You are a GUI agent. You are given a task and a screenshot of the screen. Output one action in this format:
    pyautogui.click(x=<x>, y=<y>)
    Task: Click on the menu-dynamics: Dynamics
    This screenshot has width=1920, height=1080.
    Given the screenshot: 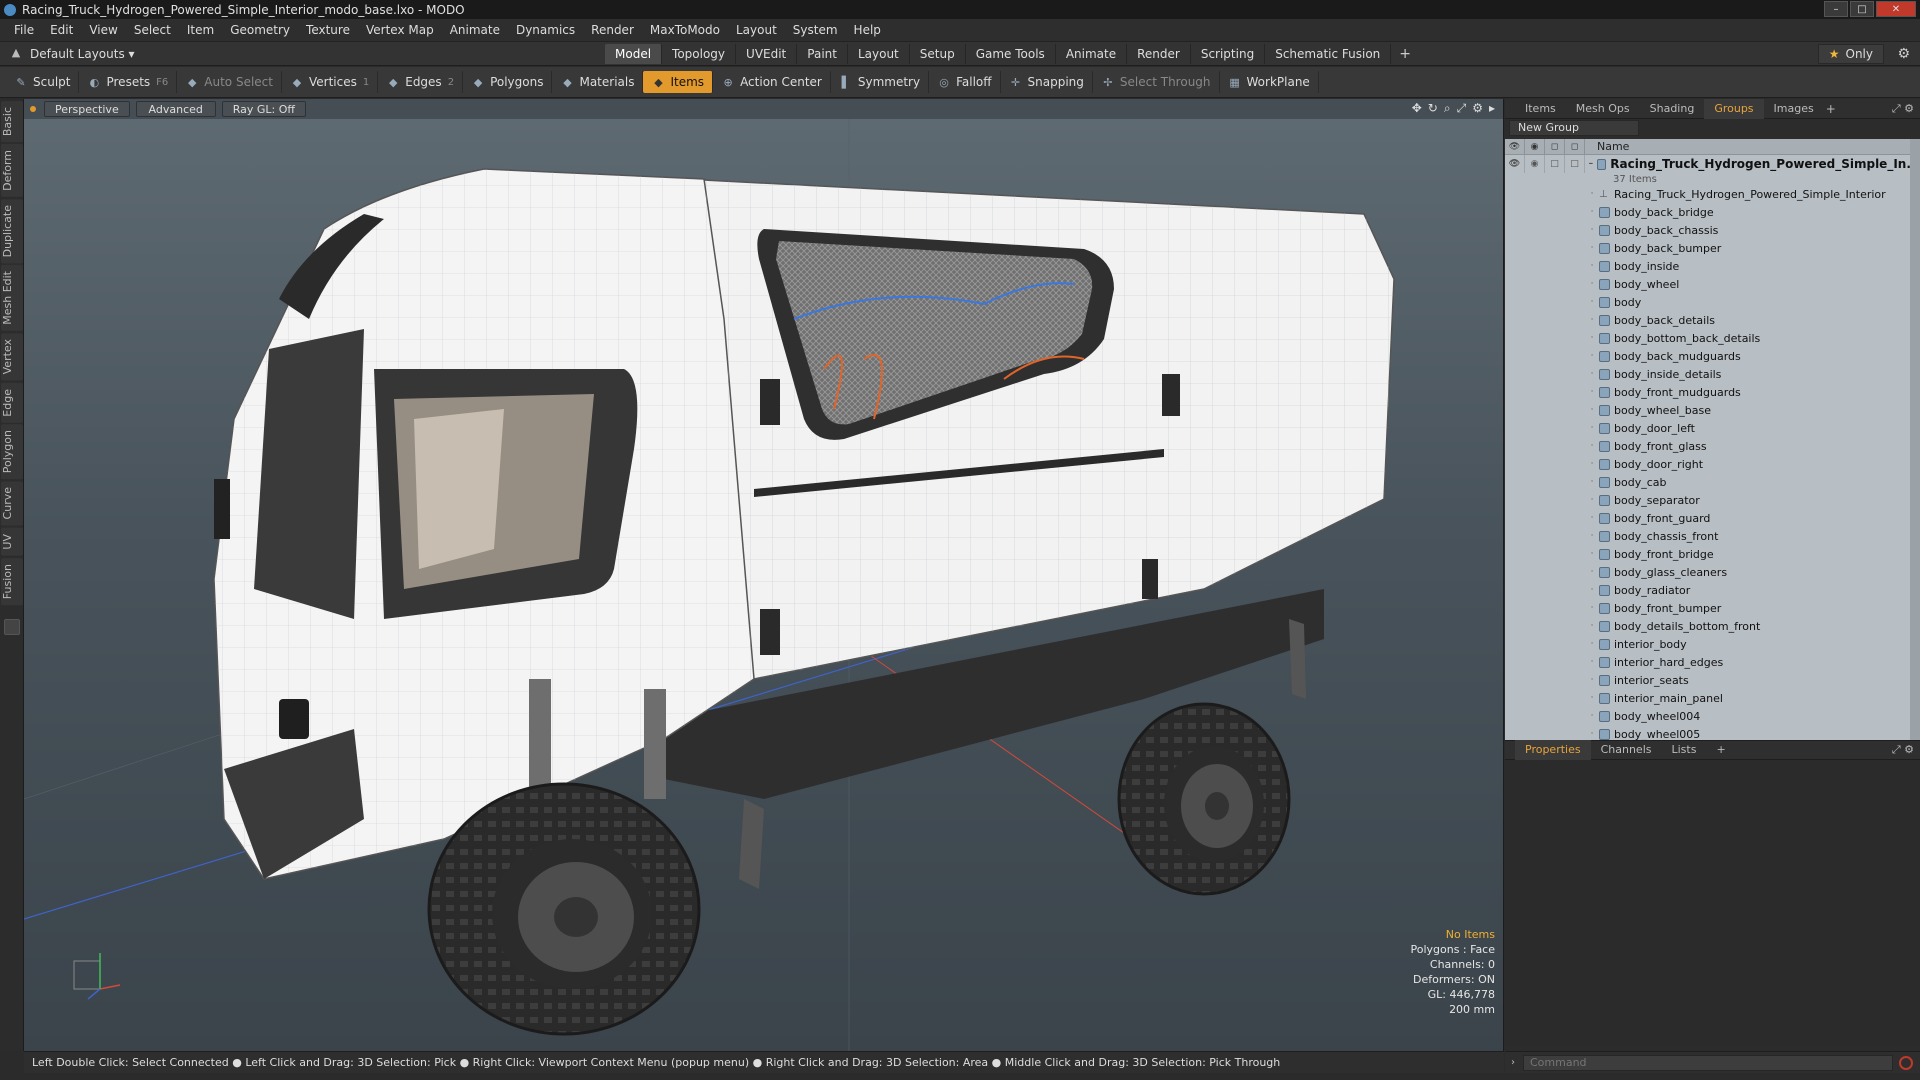 What is the action you would take?
    pyautogui.click(x=545, y=30)
    